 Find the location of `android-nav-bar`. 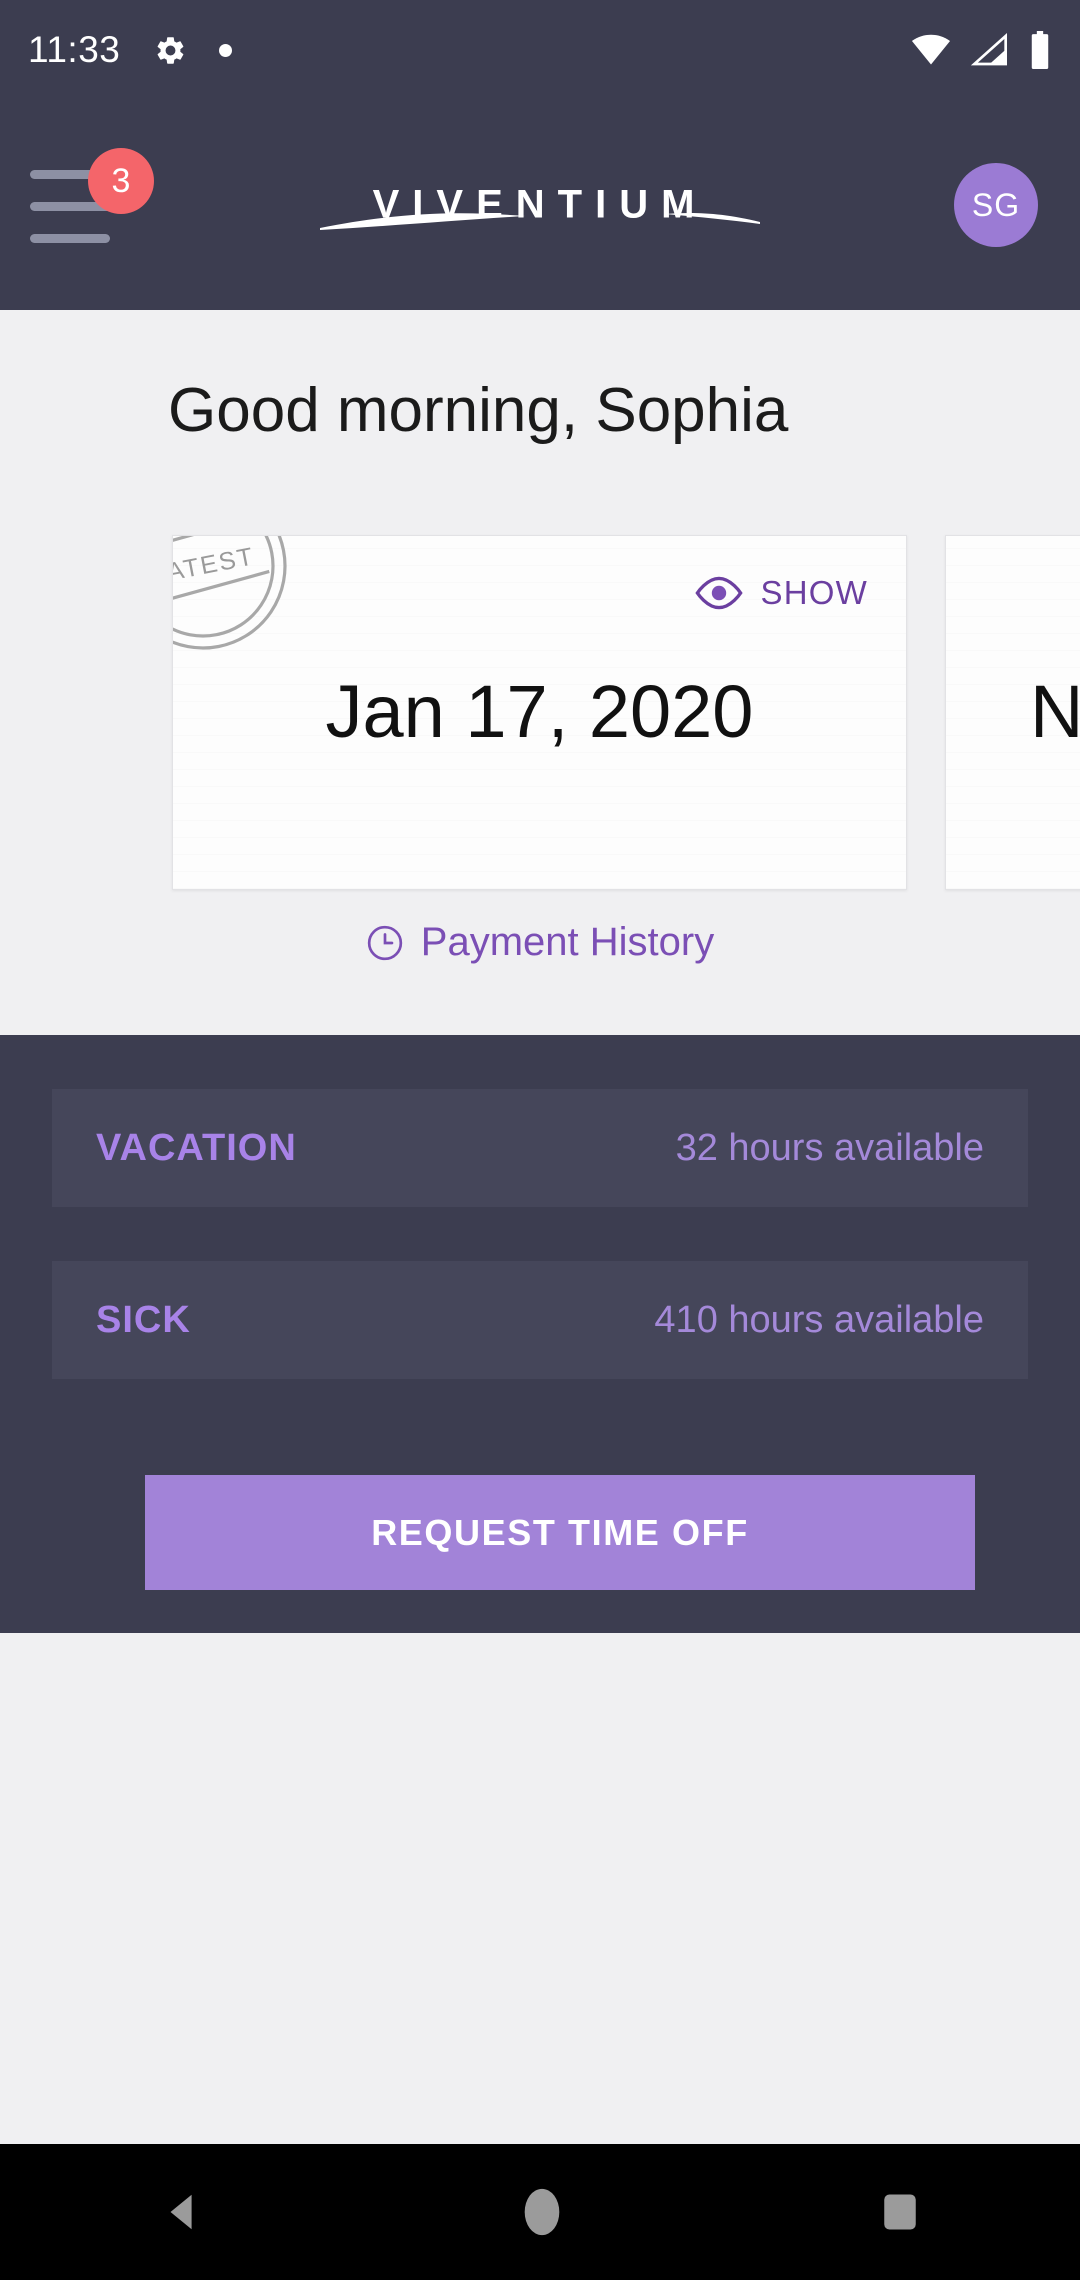

android-nav-bar is located at coordinates (540, 2212).